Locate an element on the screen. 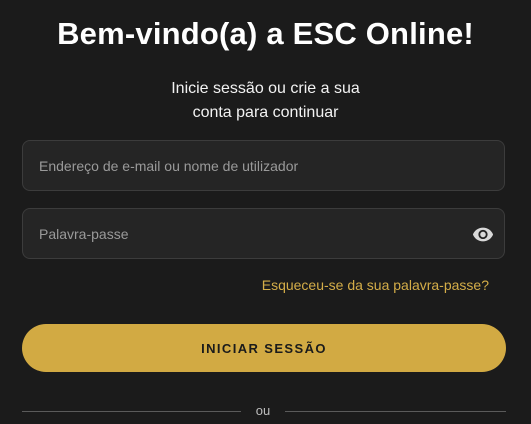 This screenshot has height=424, width=531. eye-icon is located at coordinates (483, 234).